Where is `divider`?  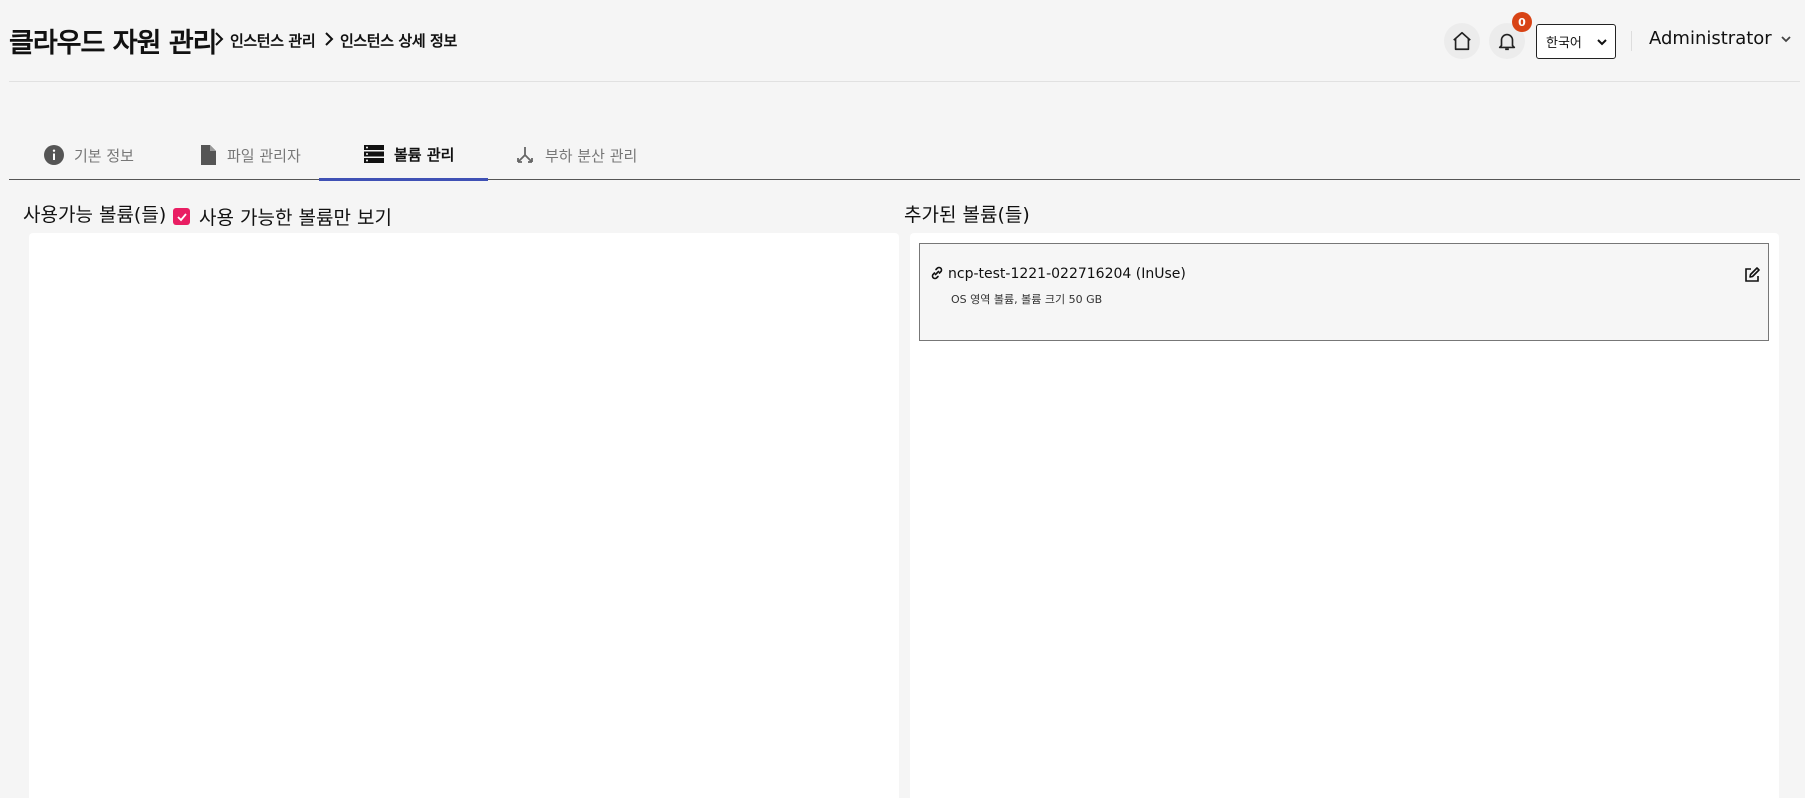
divider is located at coordinates (1631, 41).